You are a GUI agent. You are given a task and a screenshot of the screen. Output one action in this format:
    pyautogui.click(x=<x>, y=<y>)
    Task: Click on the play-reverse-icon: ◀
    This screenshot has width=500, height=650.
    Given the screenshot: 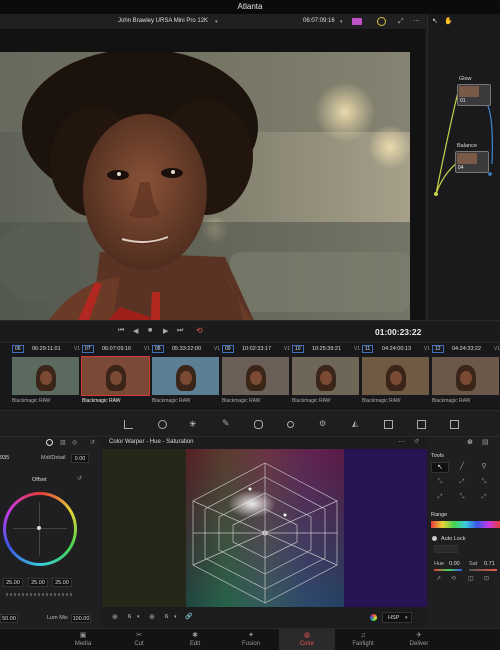 What is the action you would take?
    pyautogui.click(x=135, y=331)
    